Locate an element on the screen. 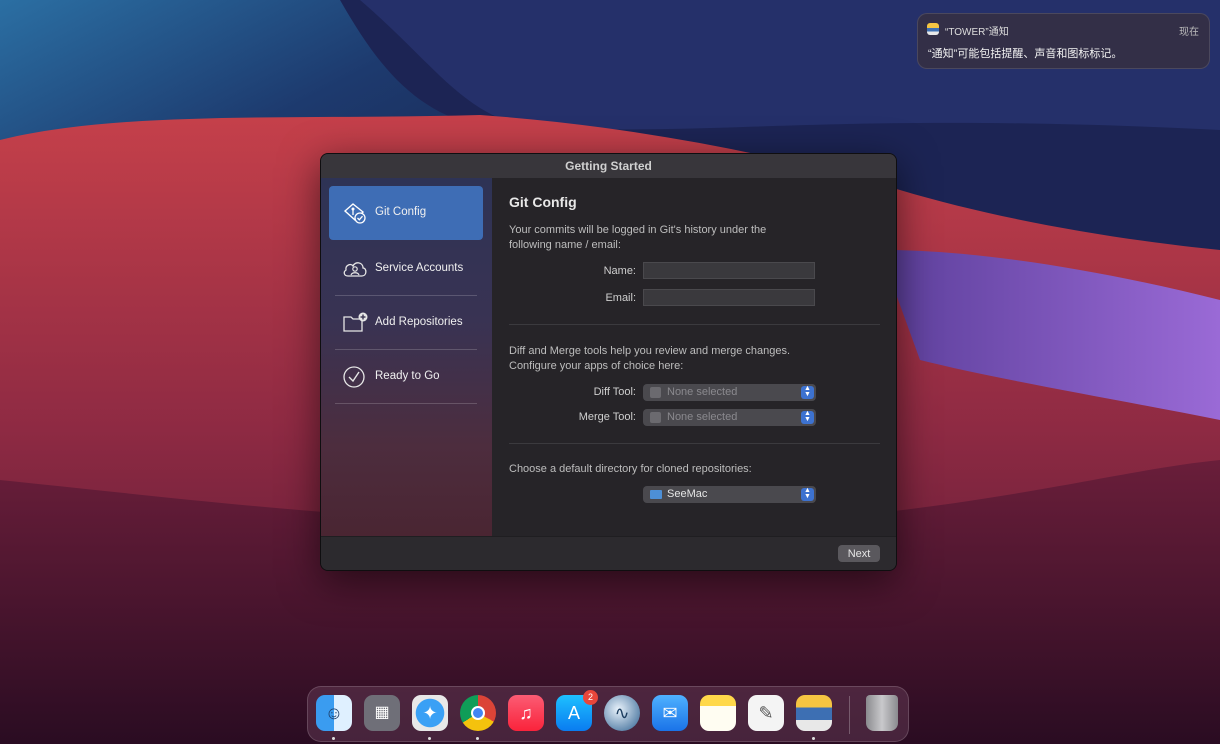 This screenshot has height=744, width=1220. launchpad-icon: ▦ is located at coordinates (382, 713).